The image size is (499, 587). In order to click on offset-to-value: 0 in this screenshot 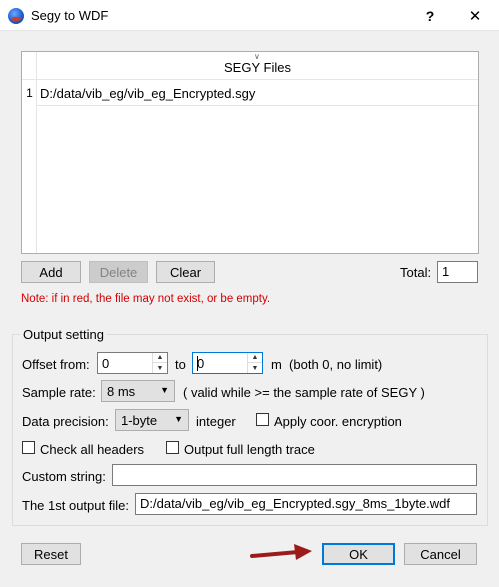, I will do `click(201, 363)`.